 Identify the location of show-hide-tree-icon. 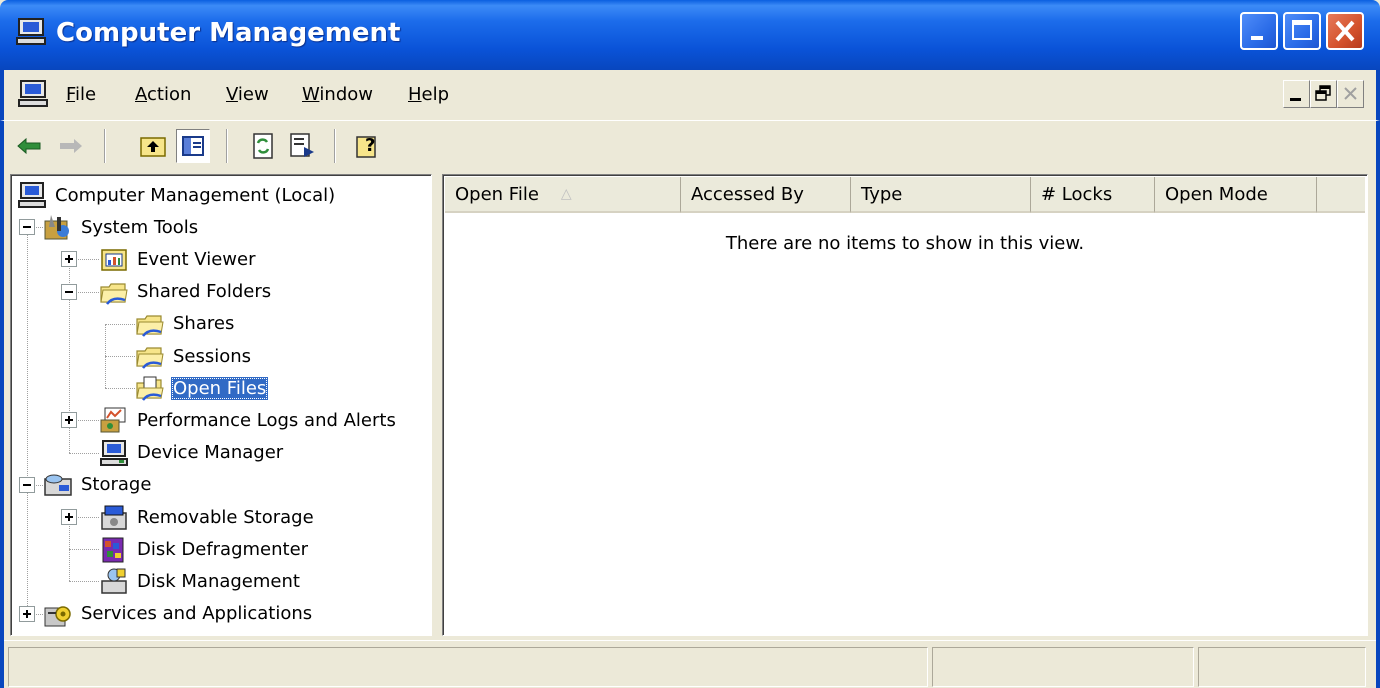
(193, 146).